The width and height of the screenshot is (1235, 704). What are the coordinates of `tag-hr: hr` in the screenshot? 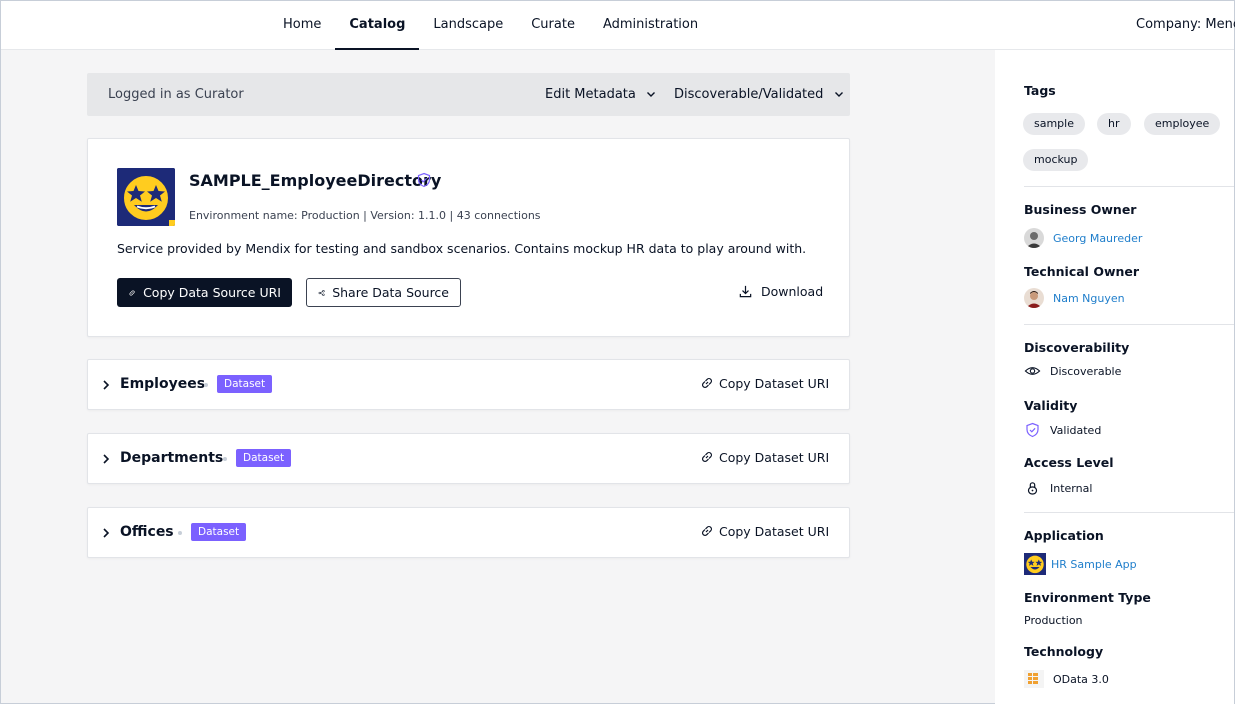 It's located at (1114, 124).